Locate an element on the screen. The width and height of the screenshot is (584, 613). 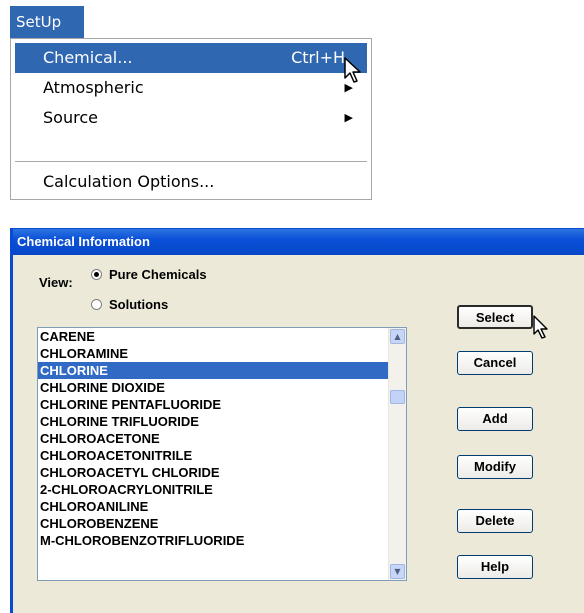
list-item: CHLORINE TRIFLUORIDE is located at coordinates (213, 421).